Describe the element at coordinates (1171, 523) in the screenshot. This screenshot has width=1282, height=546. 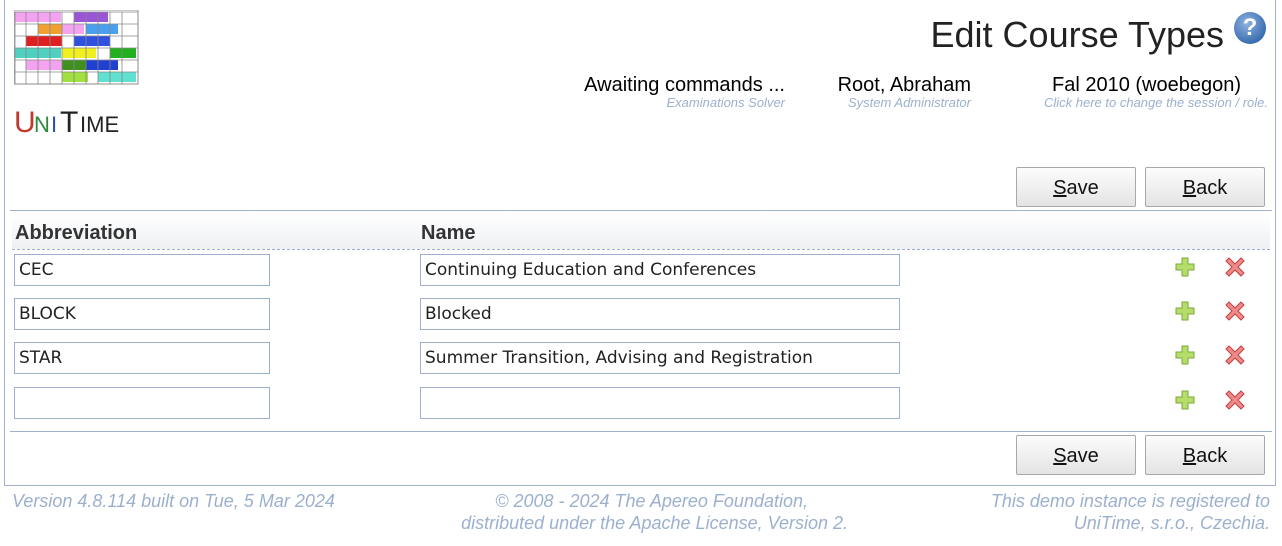
I see `footer-registration-line2: UniTime, s.r.o., Czechia.` at that location.